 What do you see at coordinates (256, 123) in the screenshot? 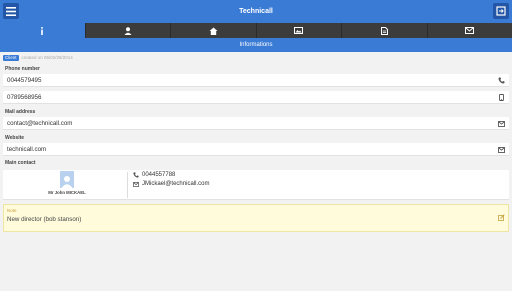
I see `mail-row: contact@technicall.com` at bounding box center [256, 123].